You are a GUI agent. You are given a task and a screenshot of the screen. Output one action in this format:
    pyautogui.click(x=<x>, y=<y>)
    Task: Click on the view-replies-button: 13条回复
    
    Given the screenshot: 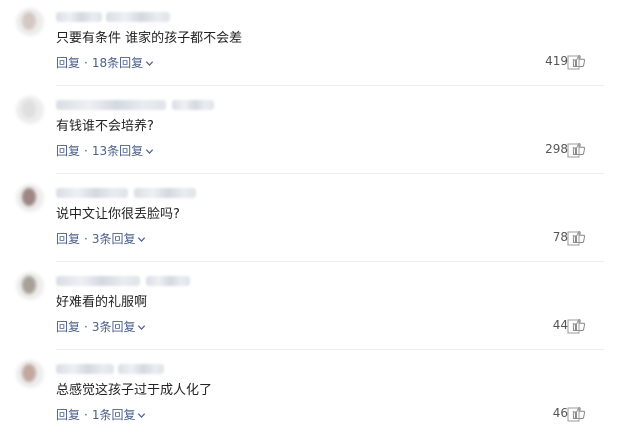 What is the action you would take?
    pyautogui.click(x=123, y=151)
    